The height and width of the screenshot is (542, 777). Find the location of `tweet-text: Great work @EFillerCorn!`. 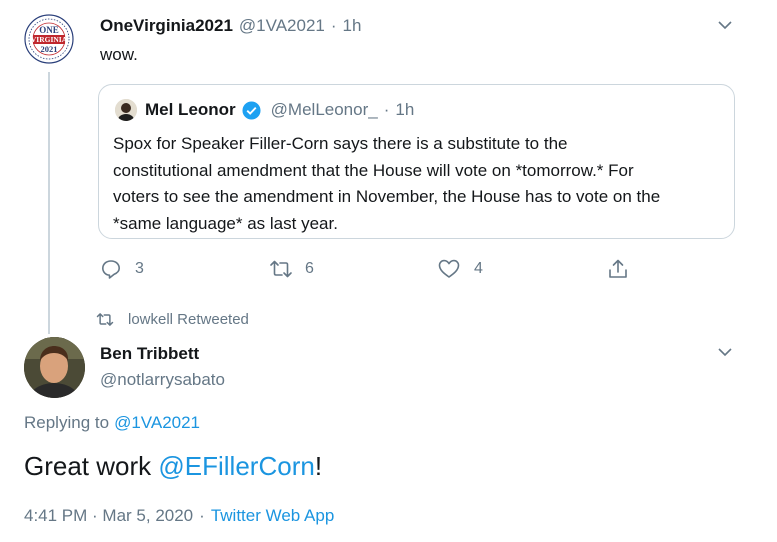

tweet-text: Great work @EFillerCorn! is located at coordinates (173, 466).